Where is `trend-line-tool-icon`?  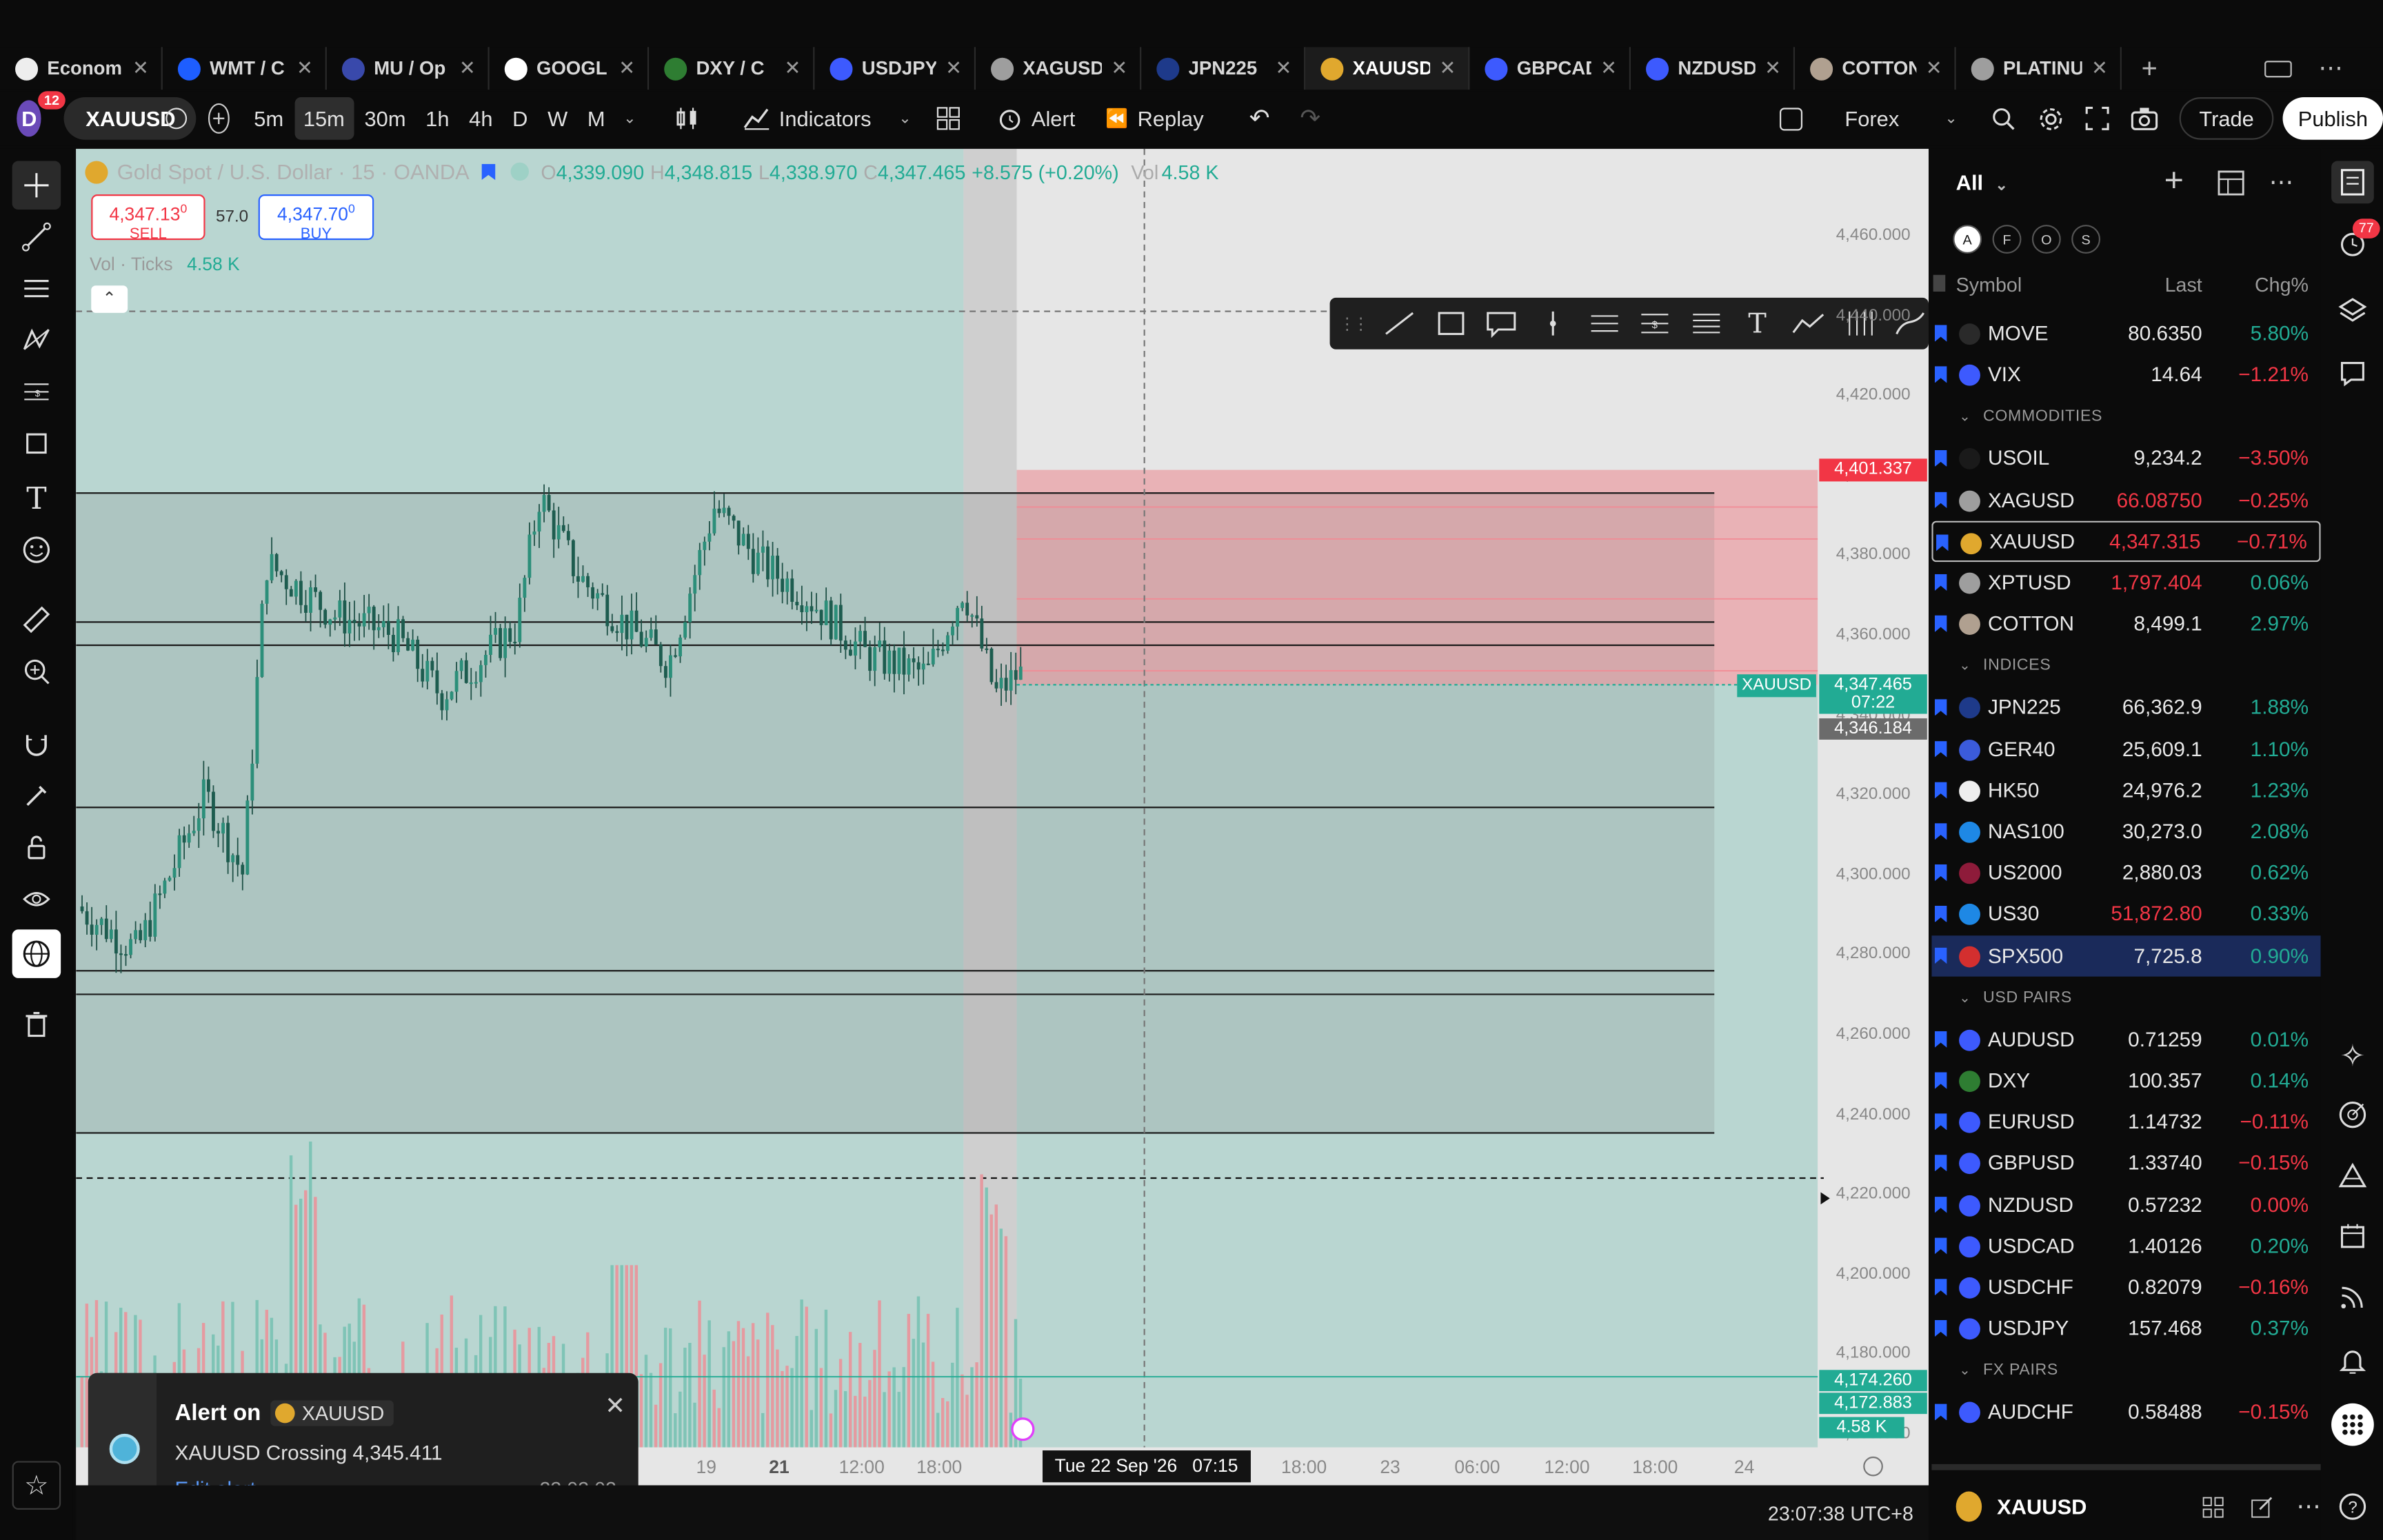
trend-line-tool-icon is located at coordinates (36, 237).